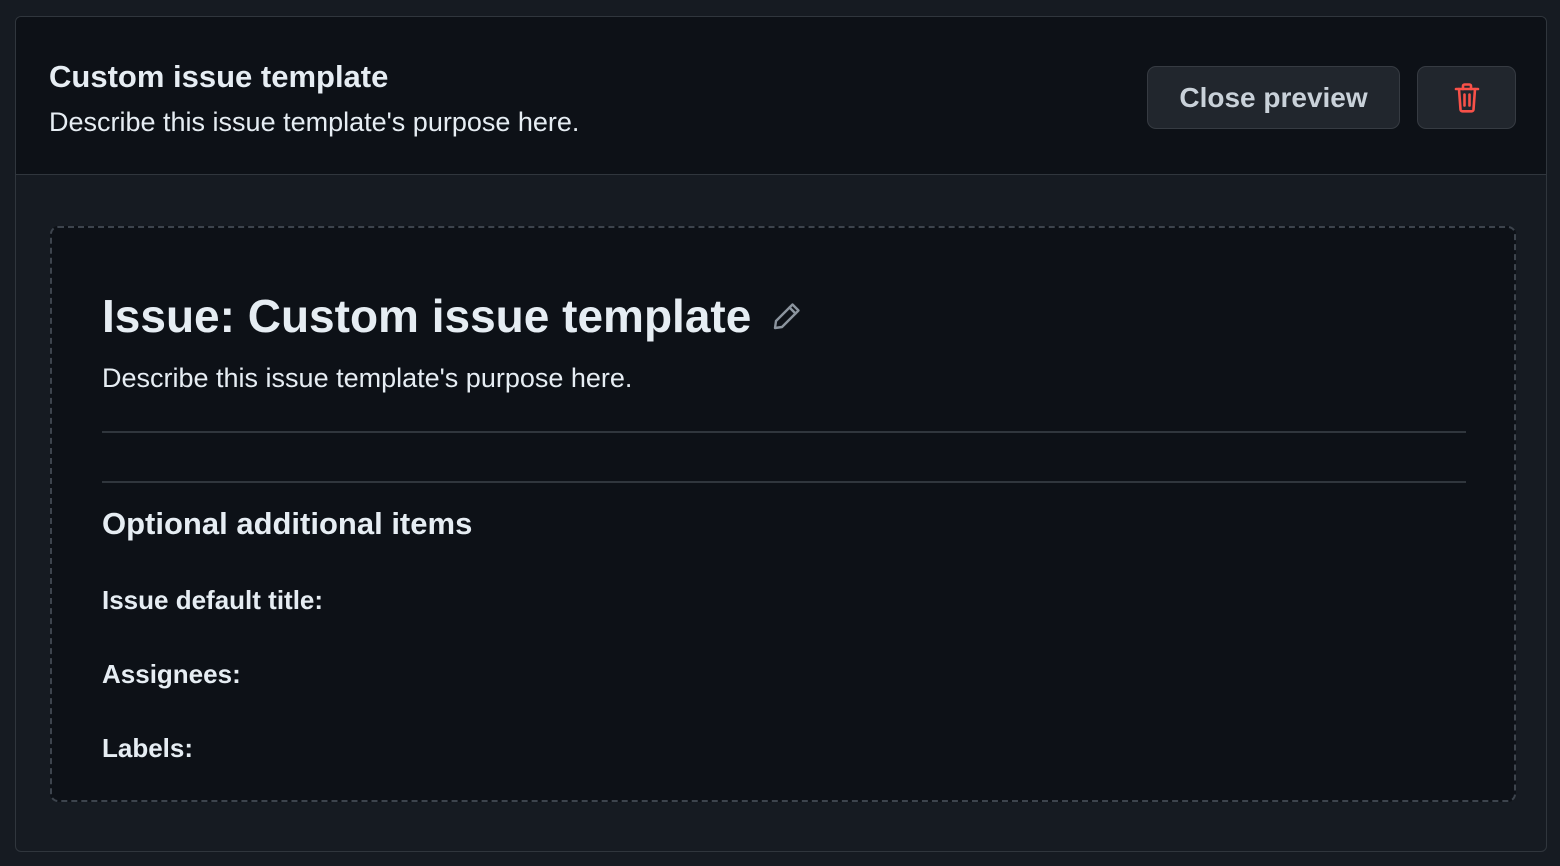 The width and height of the screenshot is (1560, 866). Describe the element at coordinates (1273, 97) in the screenshot. I see `close-preview-button: Close preview` at that location.